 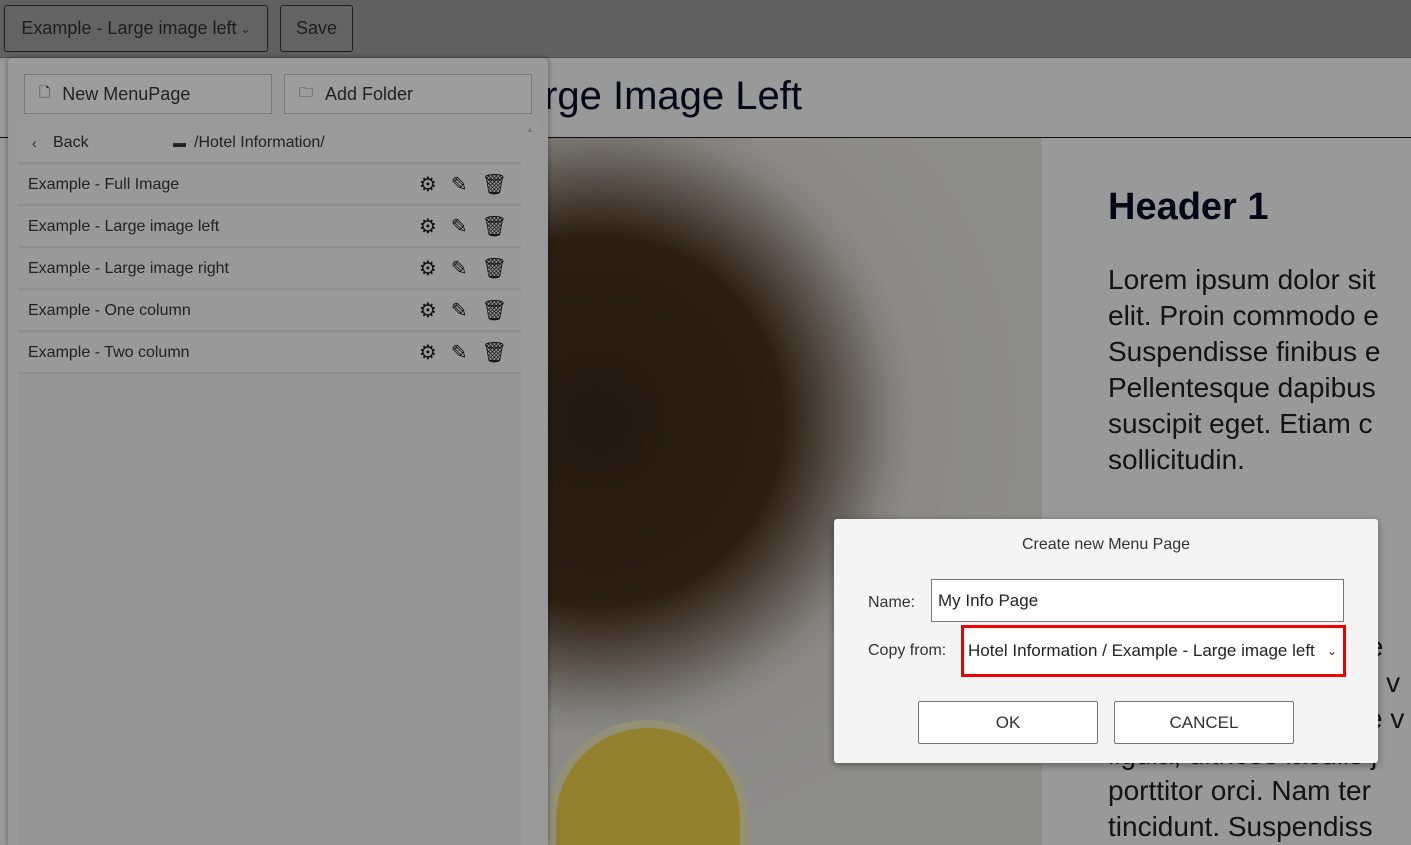 I want to click on page-list-item: Example - Full Image ⚙ ✎ 🗑, so click(x=269, y=185).